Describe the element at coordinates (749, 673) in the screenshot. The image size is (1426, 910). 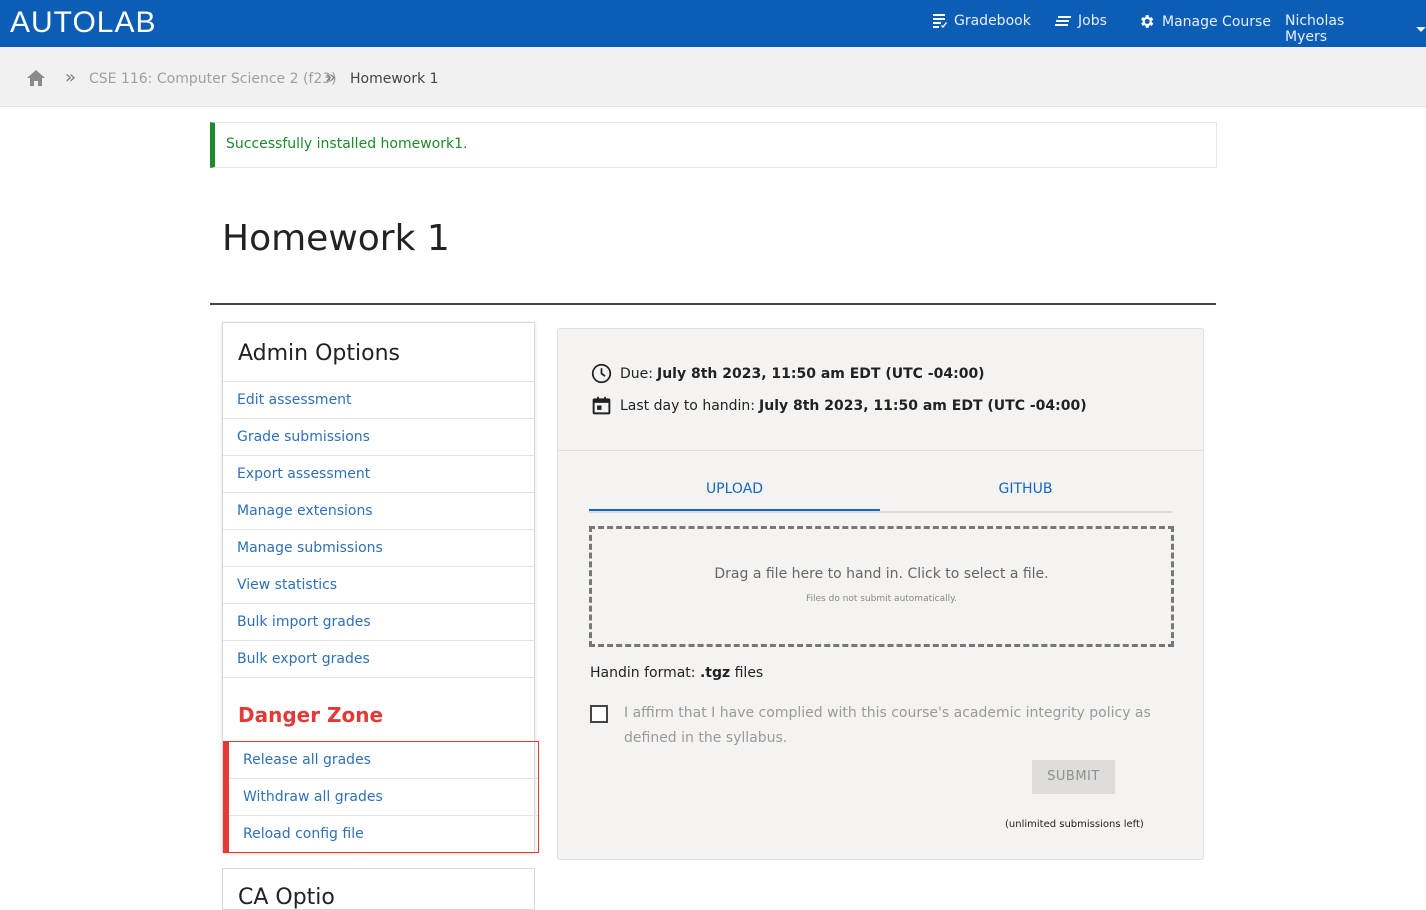
I see `handin-format-suffix: files` at that location.